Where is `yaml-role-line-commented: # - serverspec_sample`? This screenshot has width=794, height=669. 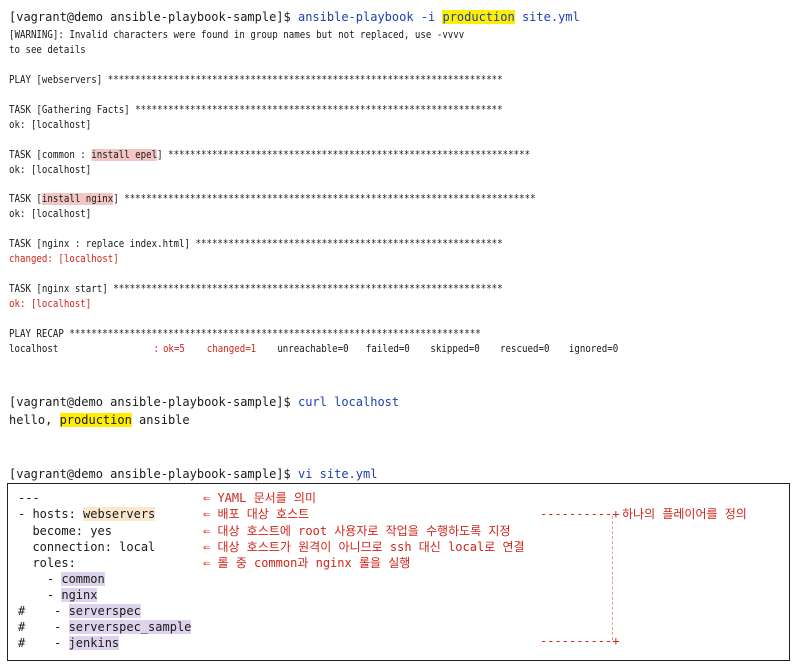
yaml-role-line-commented: # - serverspec_sample is located at coordinates (105, 627).